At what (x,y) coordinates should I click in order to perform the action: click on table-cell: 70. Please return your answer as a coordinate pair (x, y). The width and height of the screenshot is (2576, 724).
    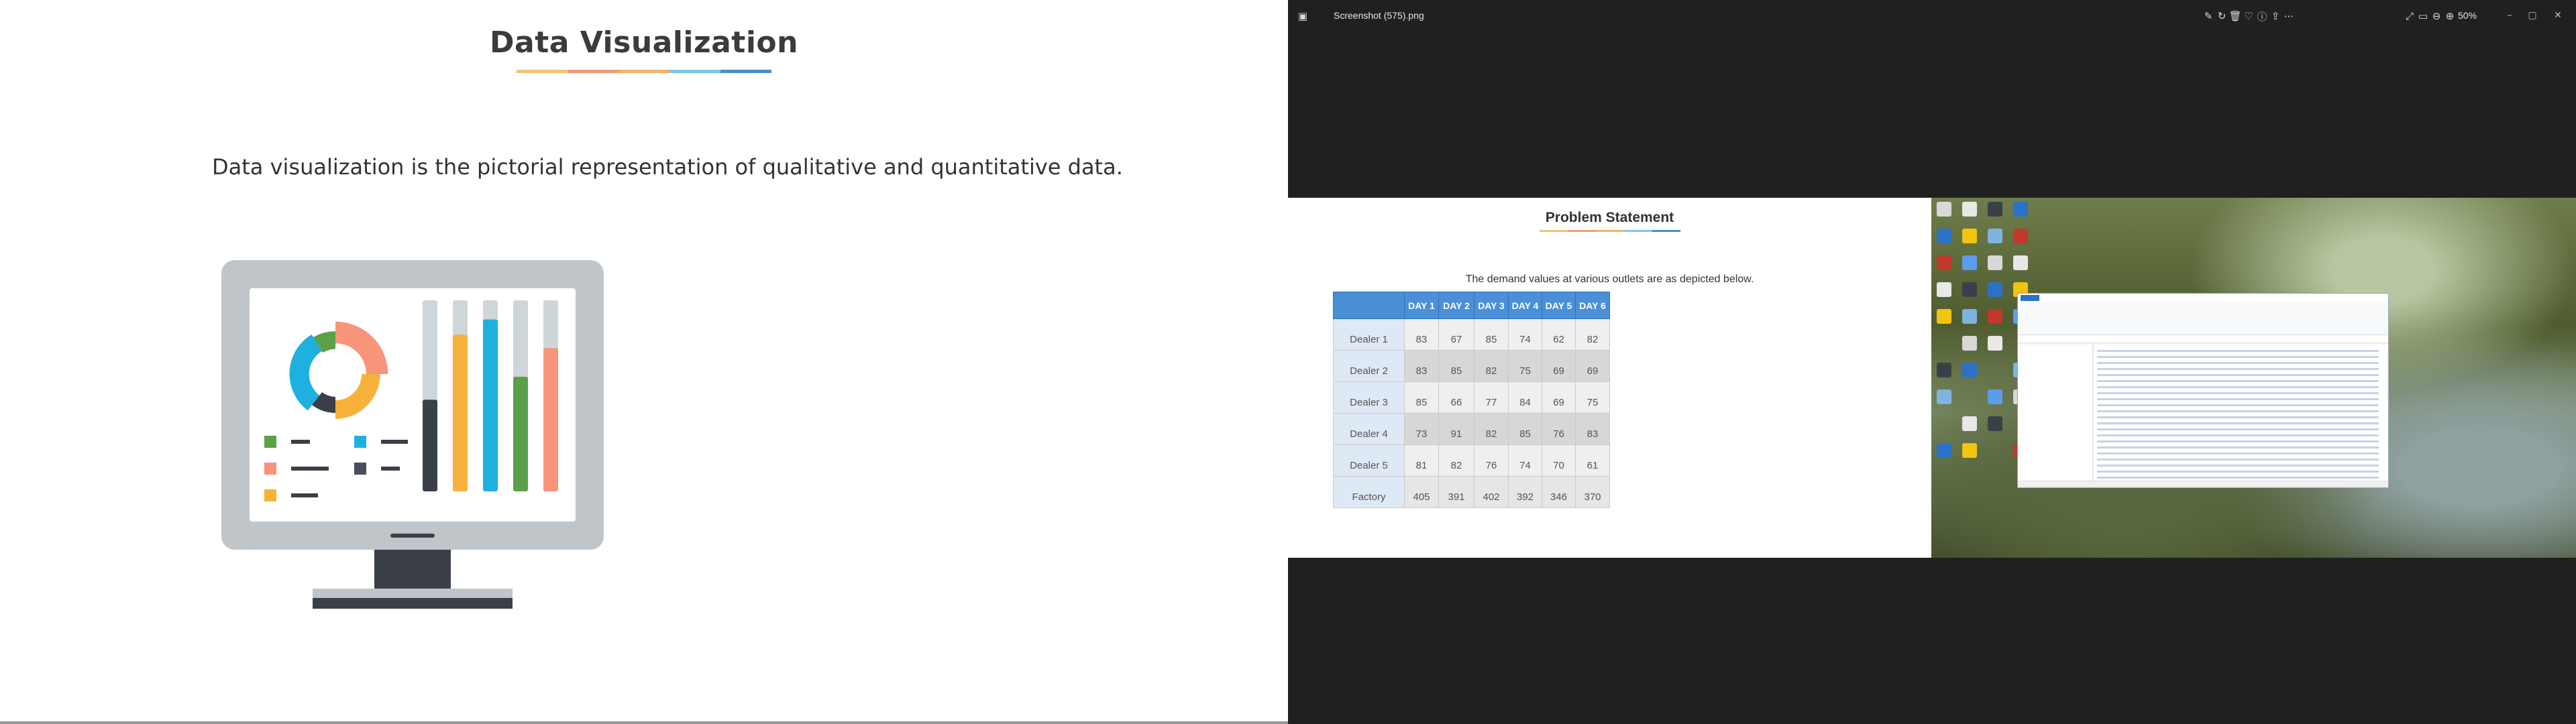
    Looking at the image, I should click on (1559, 460).